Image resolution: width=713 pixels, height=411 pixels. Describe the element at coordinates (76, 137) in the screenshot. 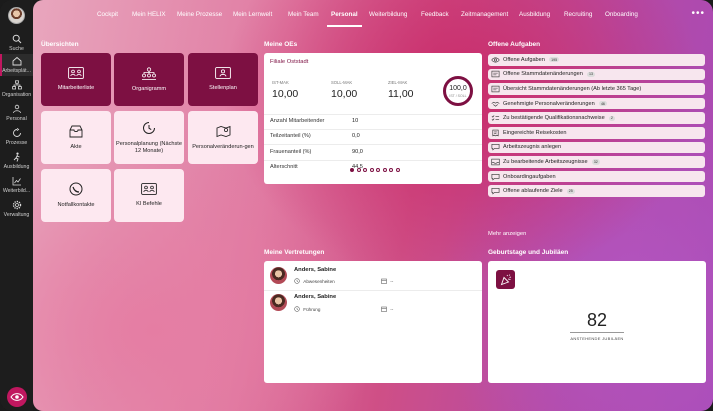

I see `tile-akte: Akte` at that location.